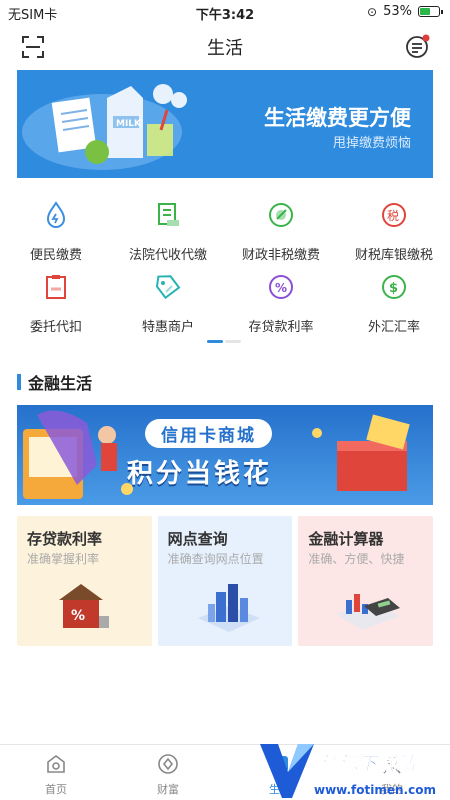 The width and height of the screenshot is (450, 800). What do you see at coordinates (56, 775) in the screenshot?
I see `tab-home: 首页` at bounding box center [56, 775].